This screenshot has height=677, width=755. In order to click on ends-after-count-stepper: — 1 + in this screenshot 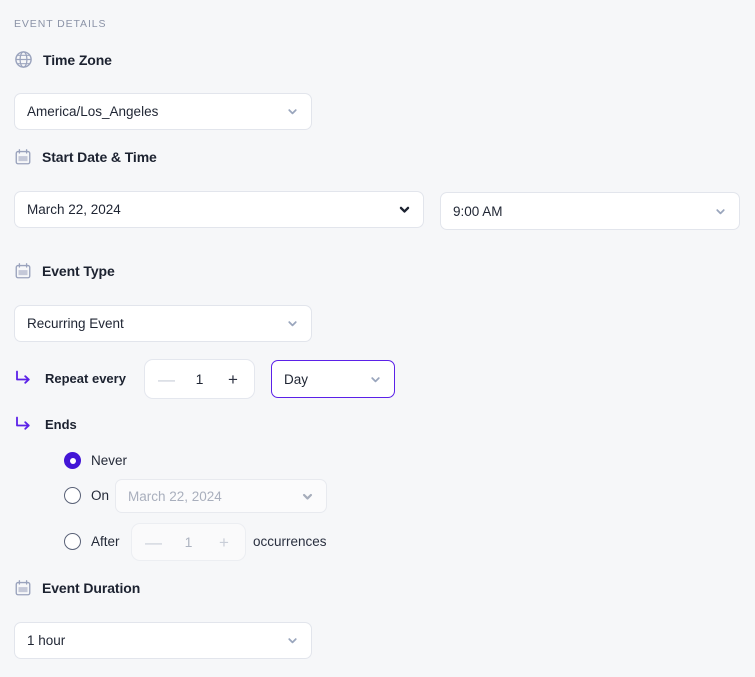, I will do `click(188, 542)`.